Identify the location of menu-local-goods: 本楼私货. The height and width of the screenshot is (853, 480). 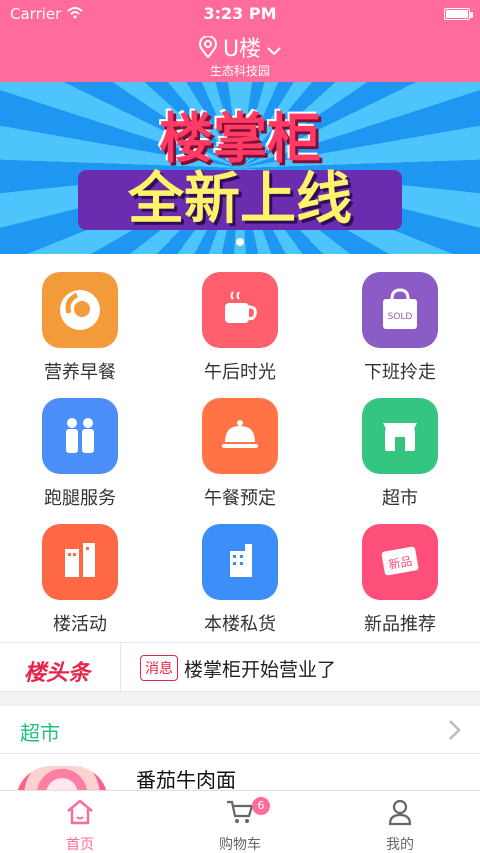
(240, 570).